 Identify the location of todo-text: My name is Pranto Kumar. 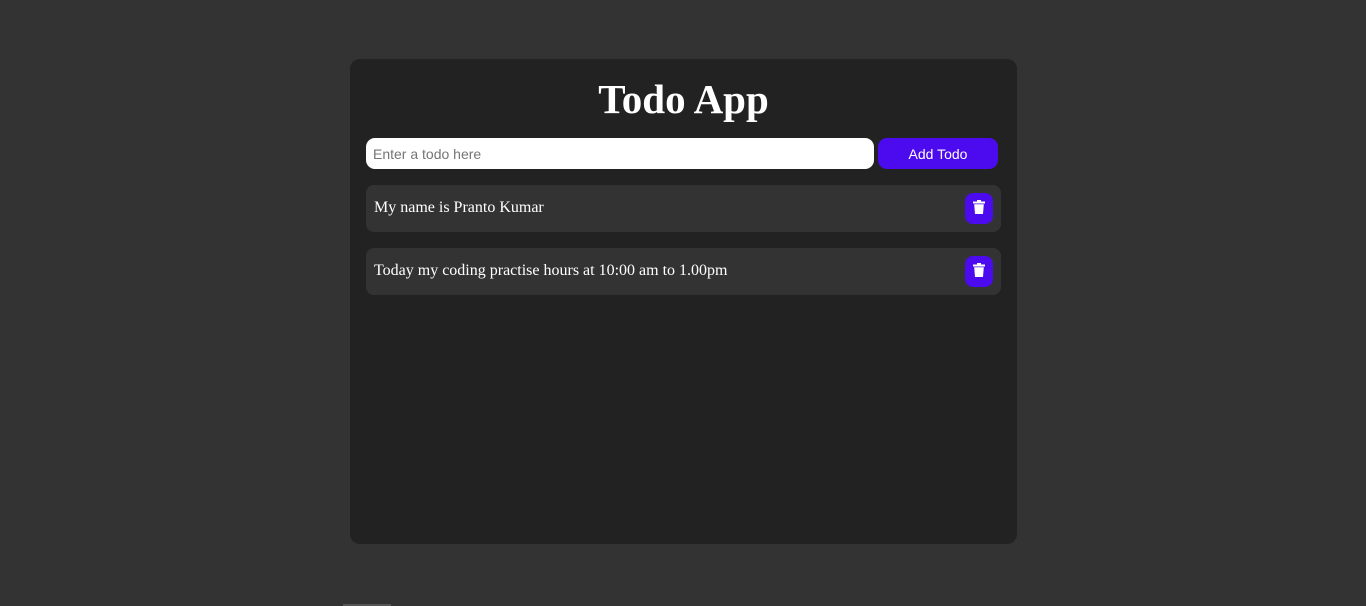
(459, 207).